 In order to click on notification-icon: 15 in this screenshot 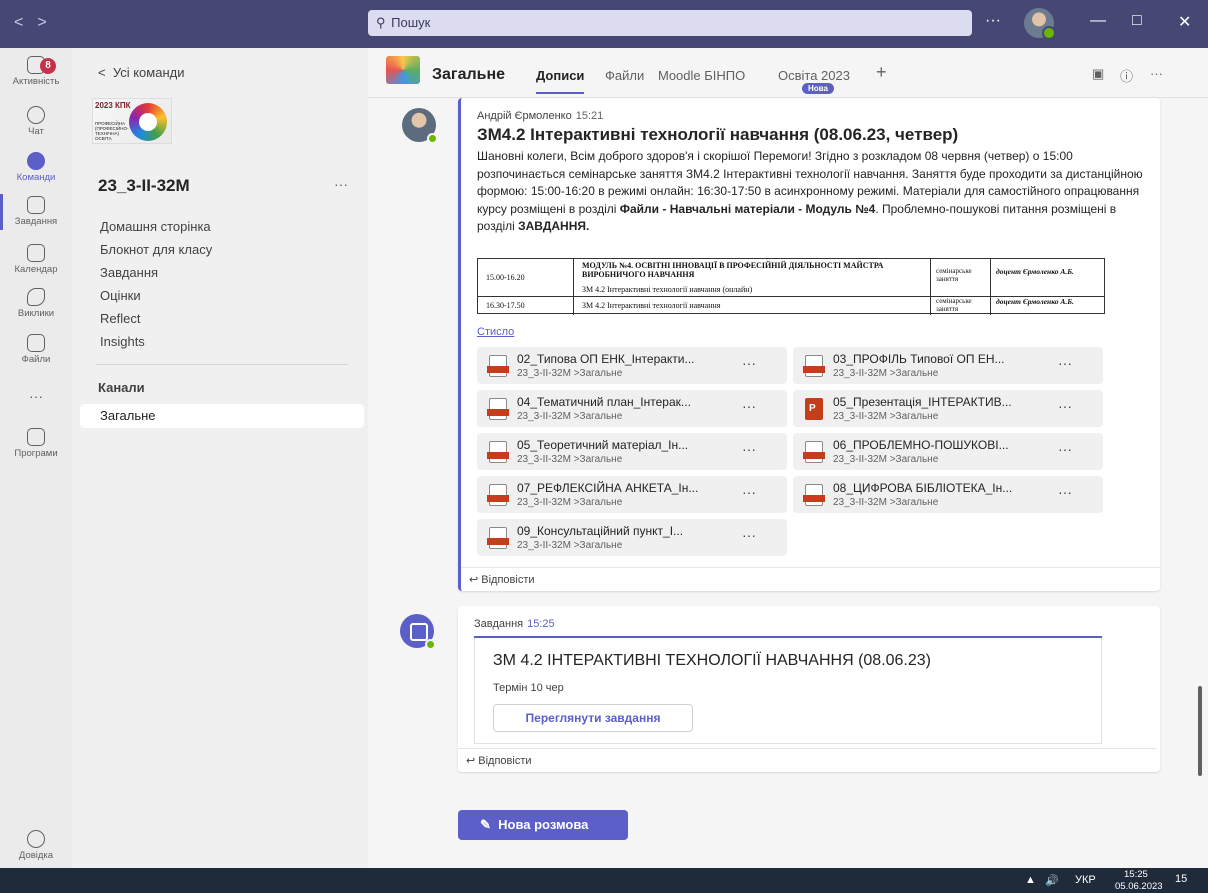, I will do `click(1181, 879)`.